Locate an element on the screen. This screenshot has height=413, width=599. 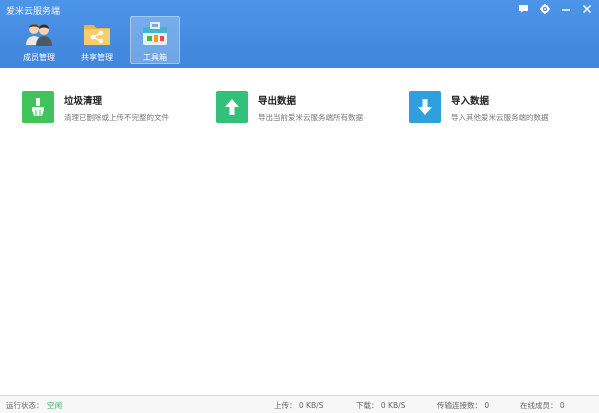
tab-members: 成员管理 is located at coordinates (39, 40).